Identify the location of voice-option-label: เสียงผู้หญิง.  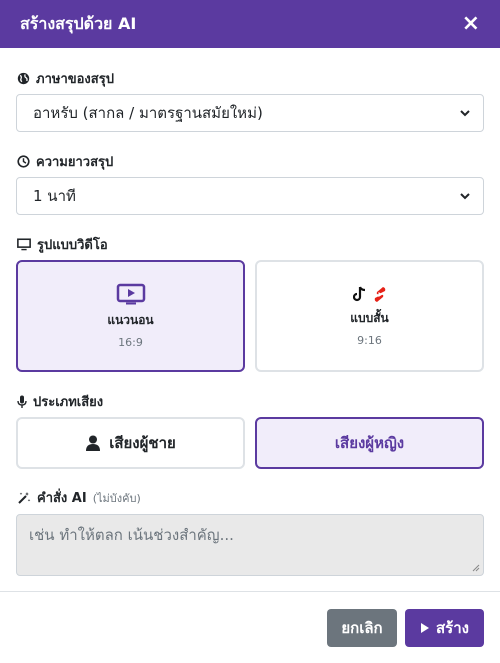
(369, 443).